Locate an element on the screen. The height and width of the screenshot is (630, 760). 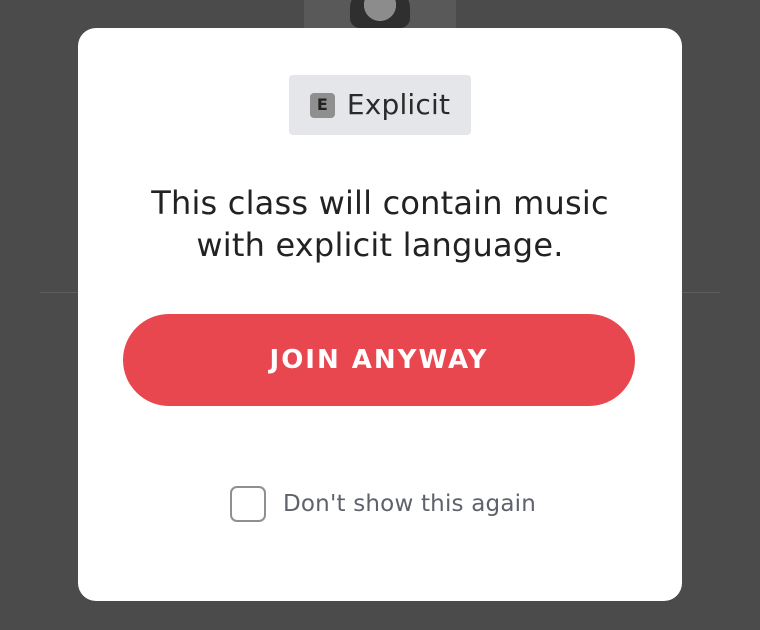
avatar is located at coordinates (380, 14).